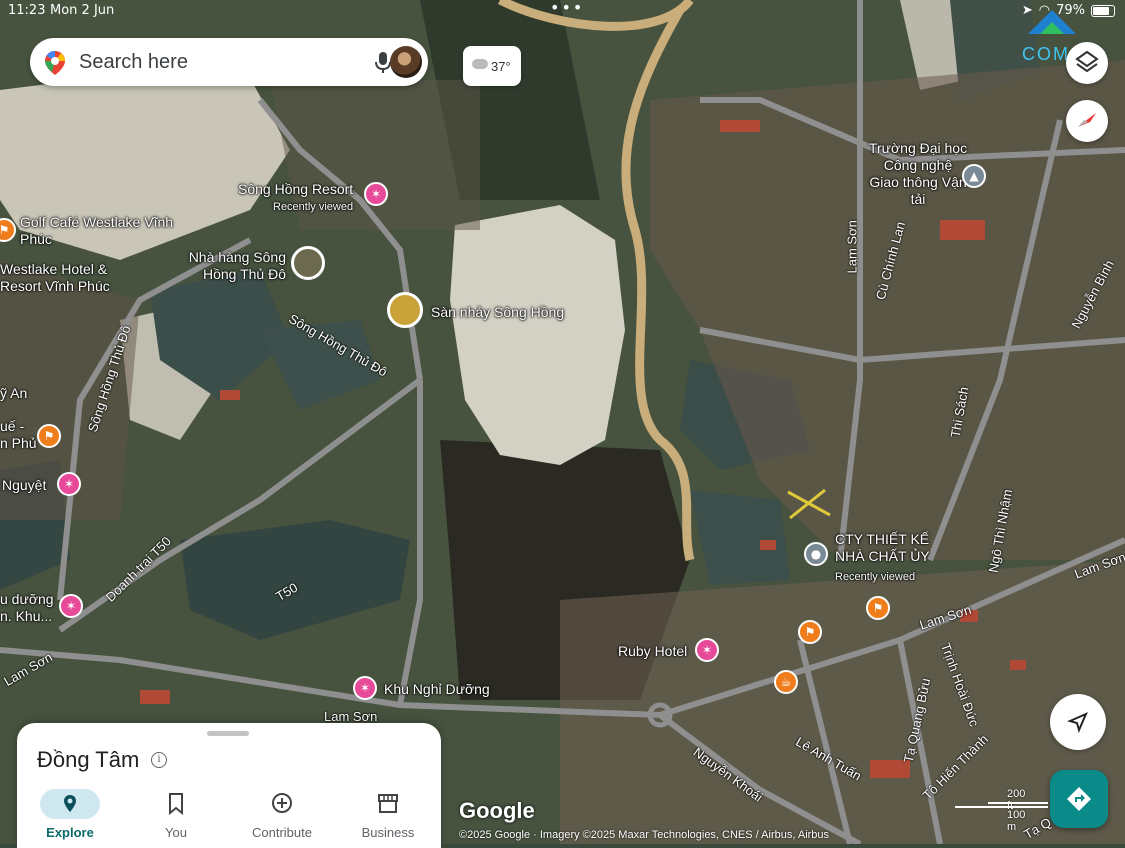 This screenshot has width=1125, height=848. I want to click on school-pin-icon: ▲, so click(974, 176).